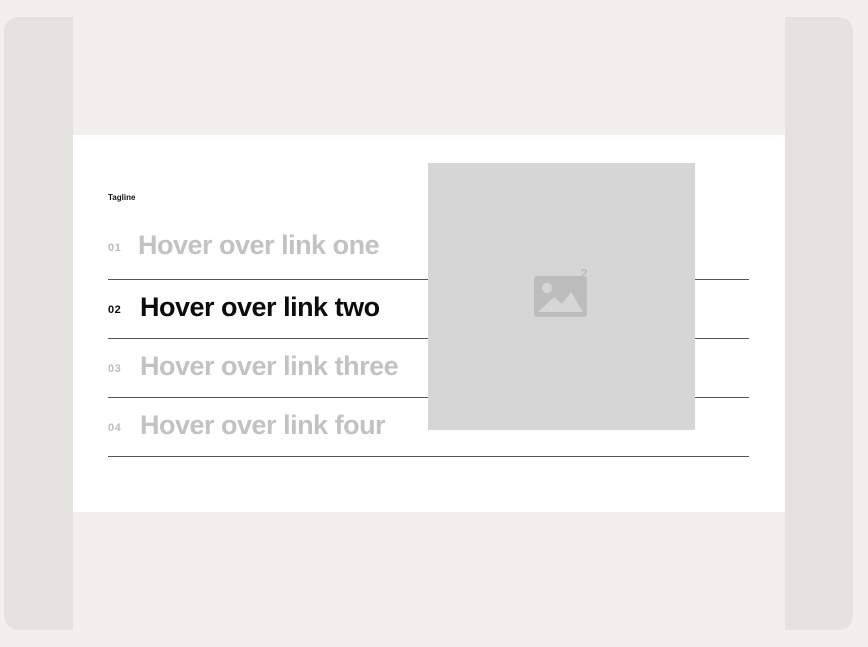 The image size is (868, 647). I want to click on link-label: Hover over link three, so click(269, 366).